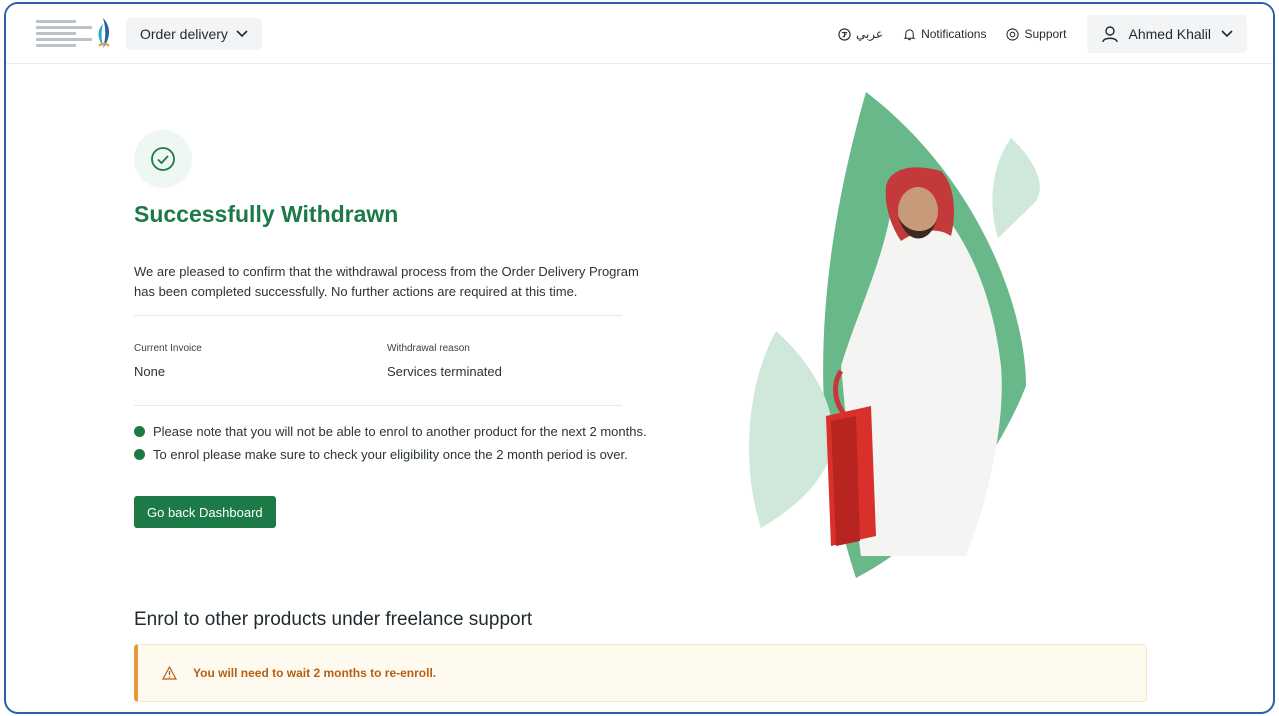 The height and width of the screenshot is (716, 1279). Describe the element at coordinates (1045, 34) in the screenshot. I see `support-label: Support` at that location.